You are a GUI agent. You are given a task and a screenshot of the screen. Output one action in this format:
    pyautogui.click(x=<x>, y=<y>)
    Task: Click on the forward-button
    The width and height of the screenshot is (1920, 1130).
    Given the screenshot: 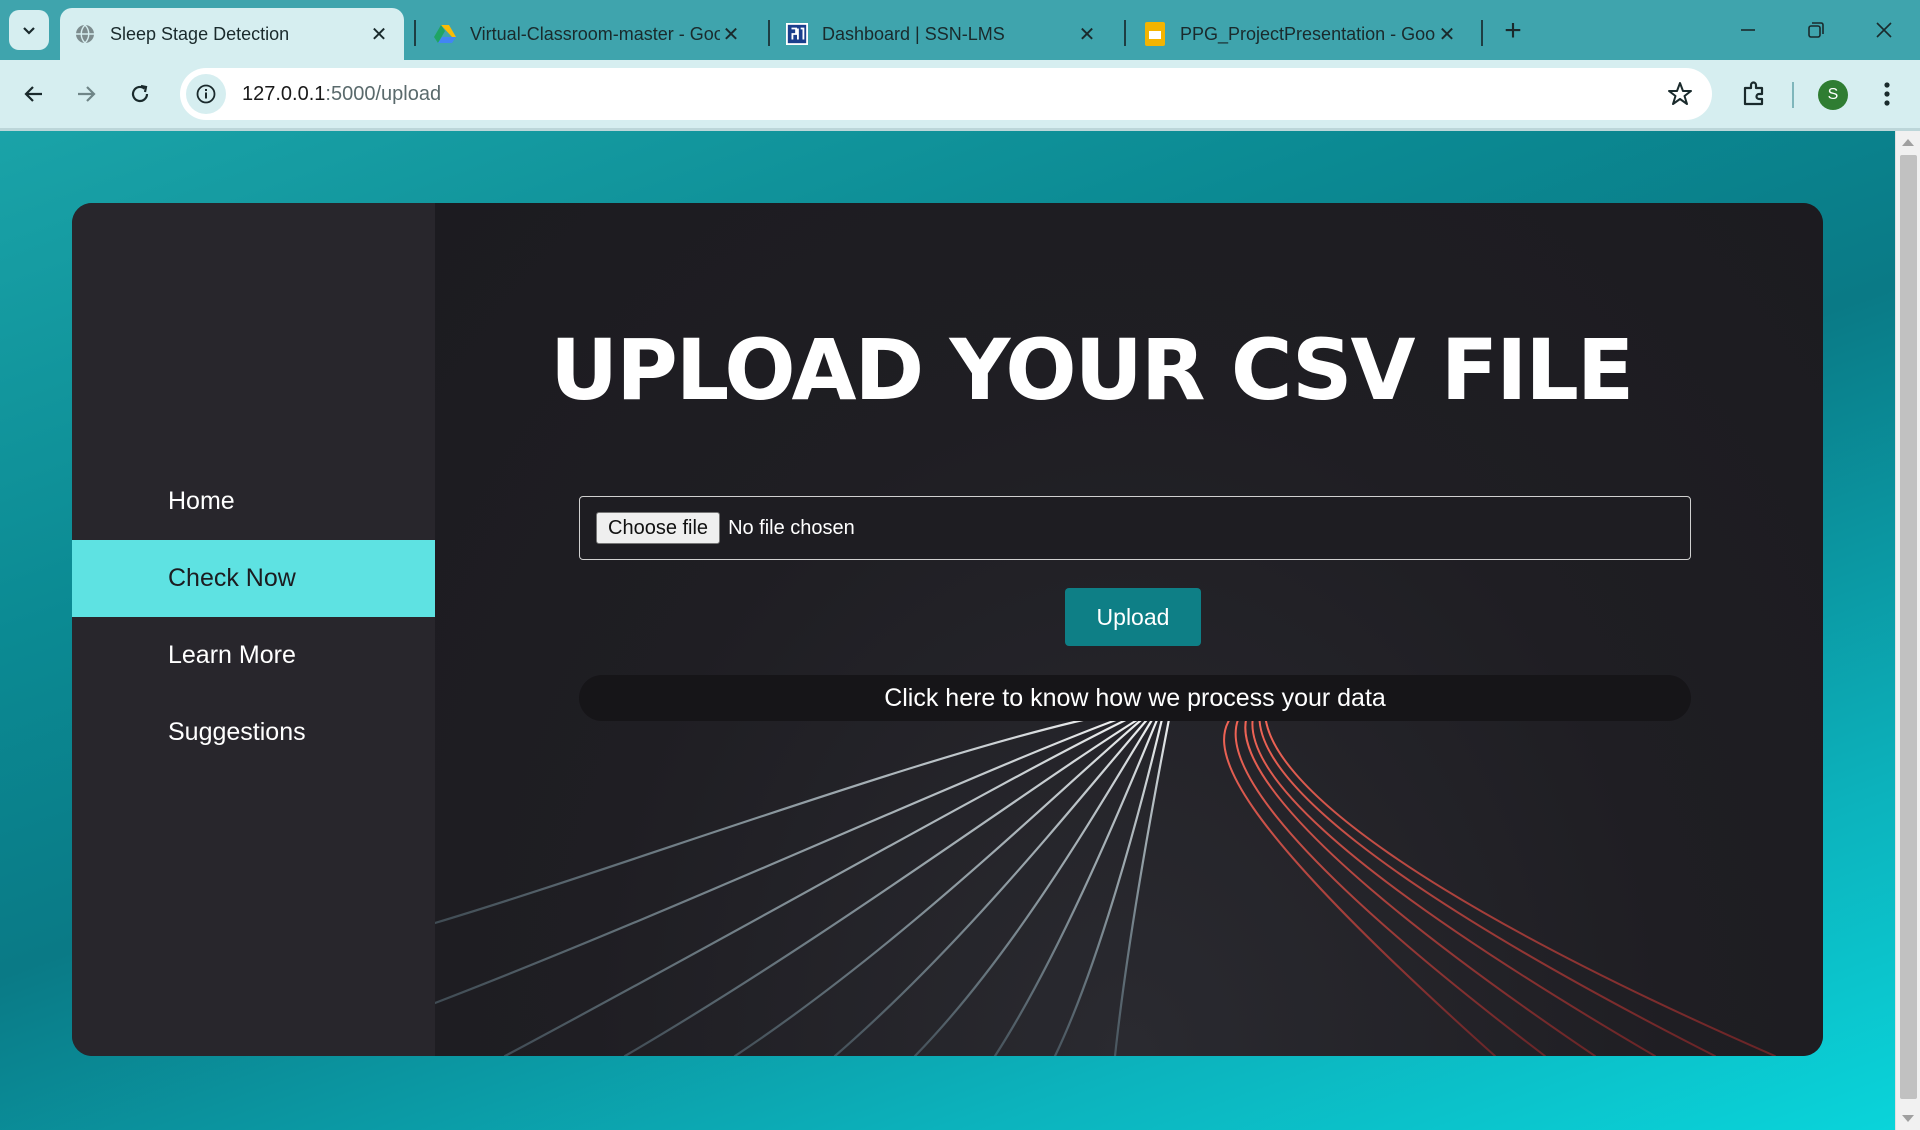 What is the action you would take?
    pyautogui.click(x=86, y=94)
    